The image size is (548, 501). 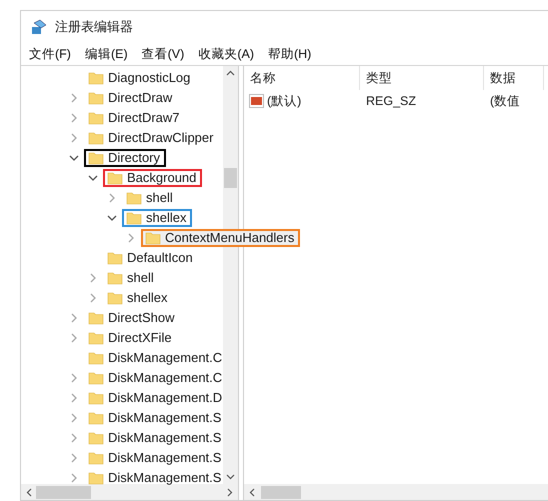 What do you see at coordinates (39, 27) in the screenshot?
I see `app-icon` at bounding box center [39, 27].